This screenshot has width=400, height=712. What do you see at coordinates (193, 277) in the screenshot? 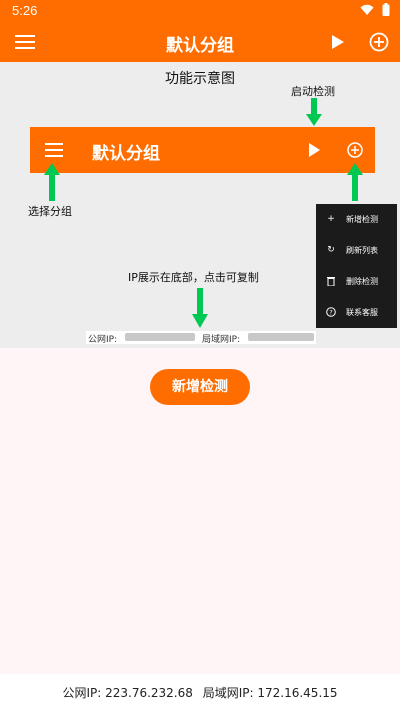
I see `ip-hint-label: IP展示在底部，点击可复制` at bounding box center [193, 277].